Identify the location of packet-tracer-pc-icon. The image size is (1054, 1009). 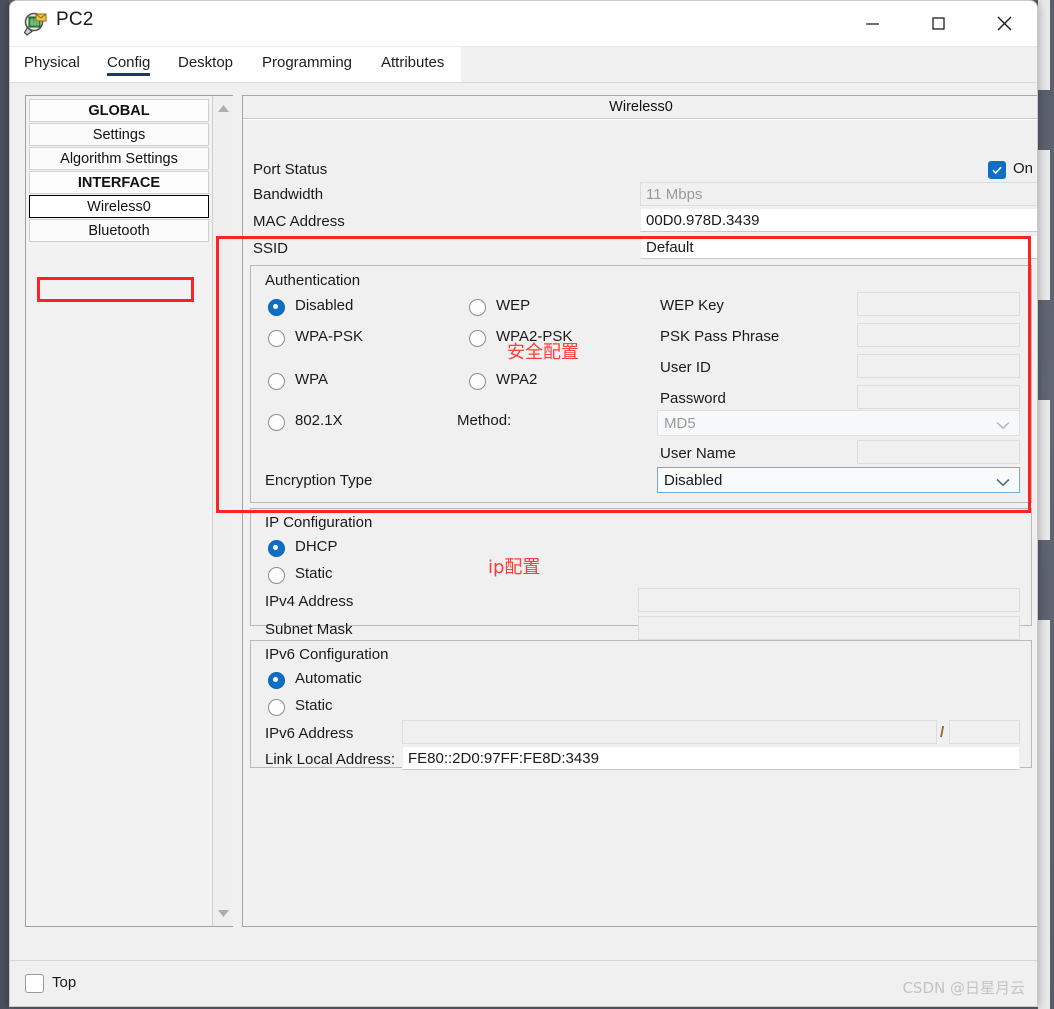
(36, 24).